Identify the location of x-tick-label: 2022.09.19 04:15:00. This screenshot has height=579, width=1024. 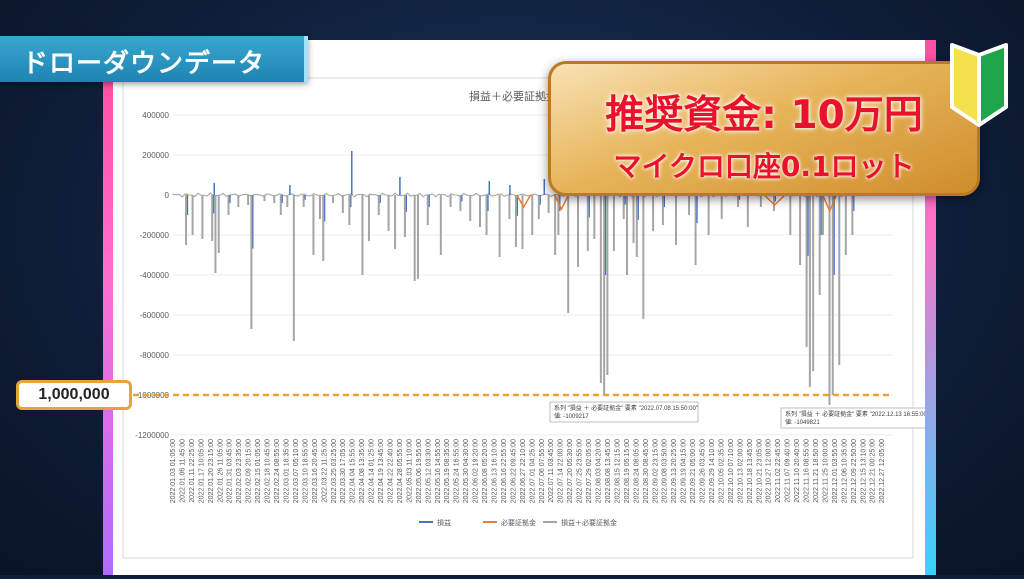
(684, 471).